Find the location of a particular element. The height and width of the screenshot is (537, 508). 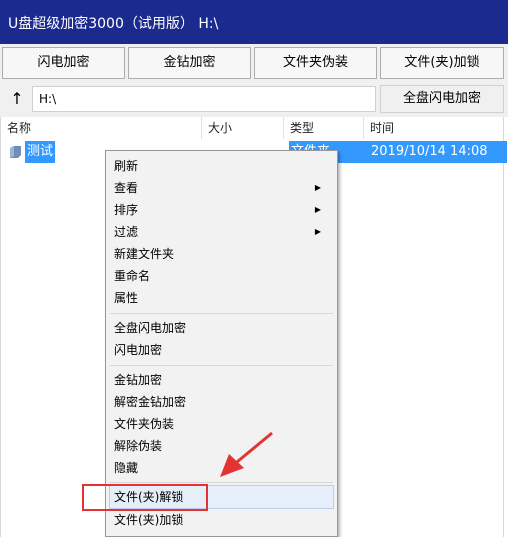

menu-item-filter-label: 过滤 is located at coordinates (126, 232).